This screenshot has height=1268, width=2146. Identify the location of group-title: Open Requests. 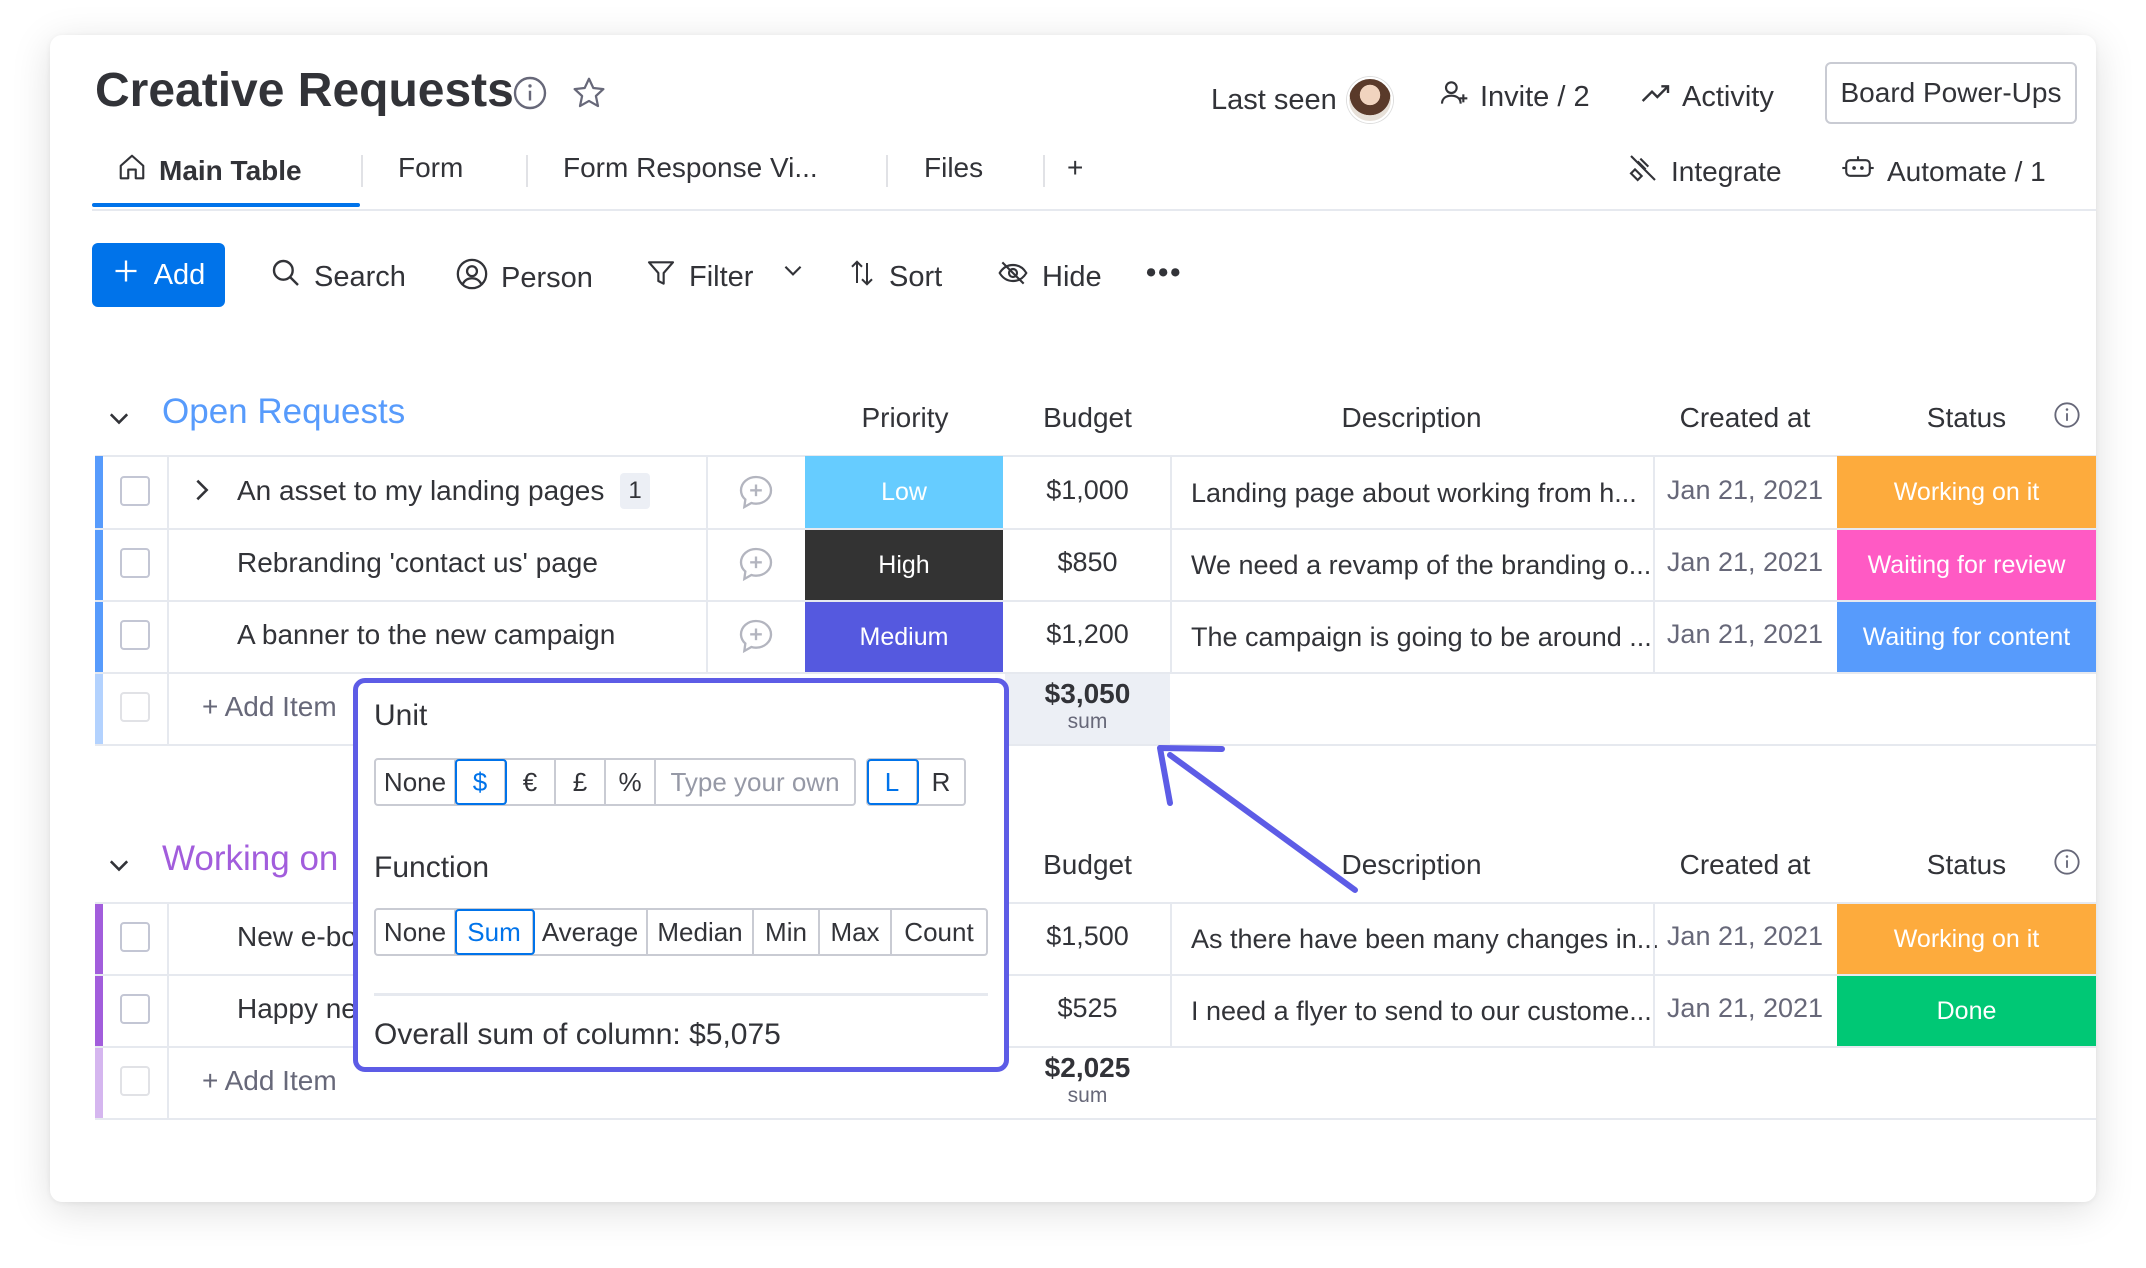
(283, 412).